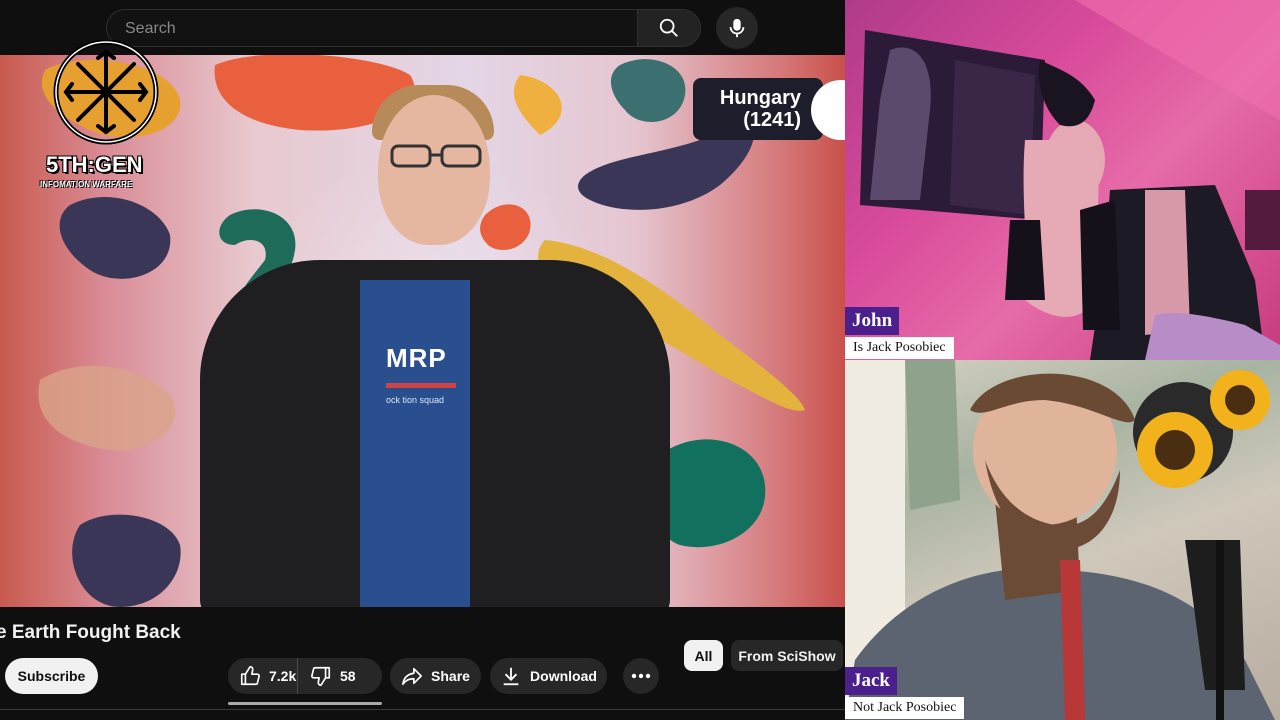 Image resolution: width=1280 pixels, height=720 pixels. What do you see at coordinates (871, 681) in the screenshot?
I see `participant-name-jack: Jack` at bounding box center [871, 681].